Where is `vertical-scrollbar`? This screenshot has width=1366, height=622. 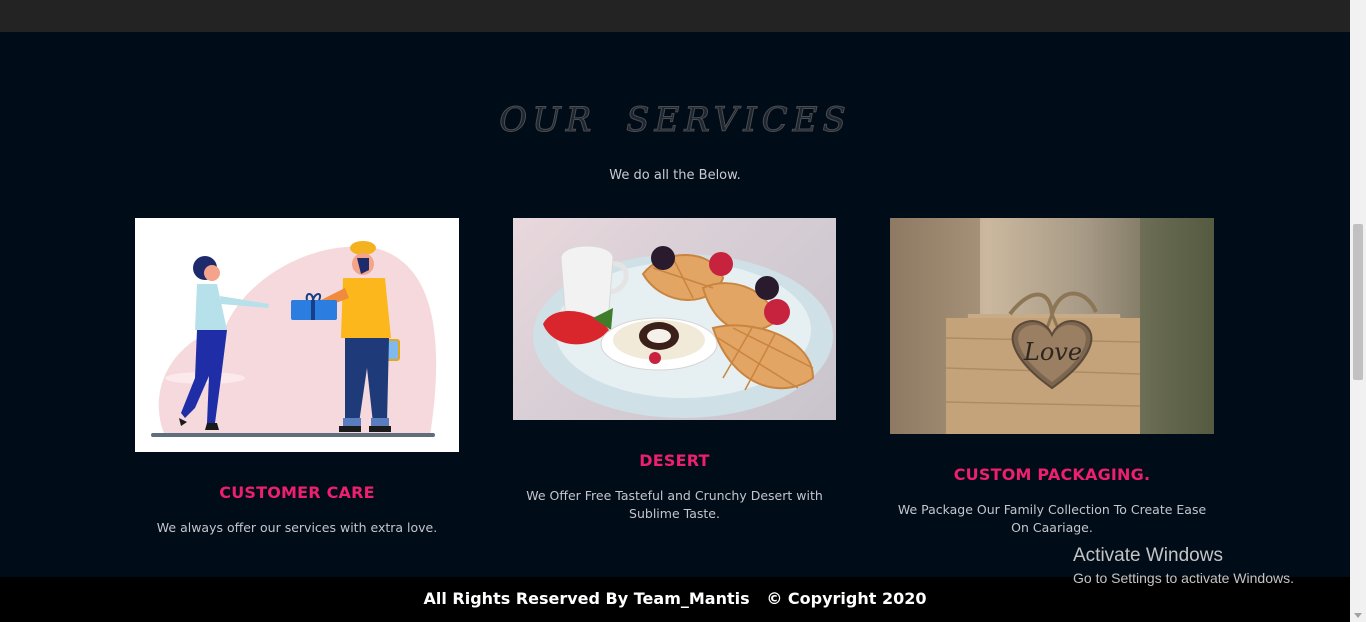
vertical-scrollbar is located at coordinates (1358, 311).